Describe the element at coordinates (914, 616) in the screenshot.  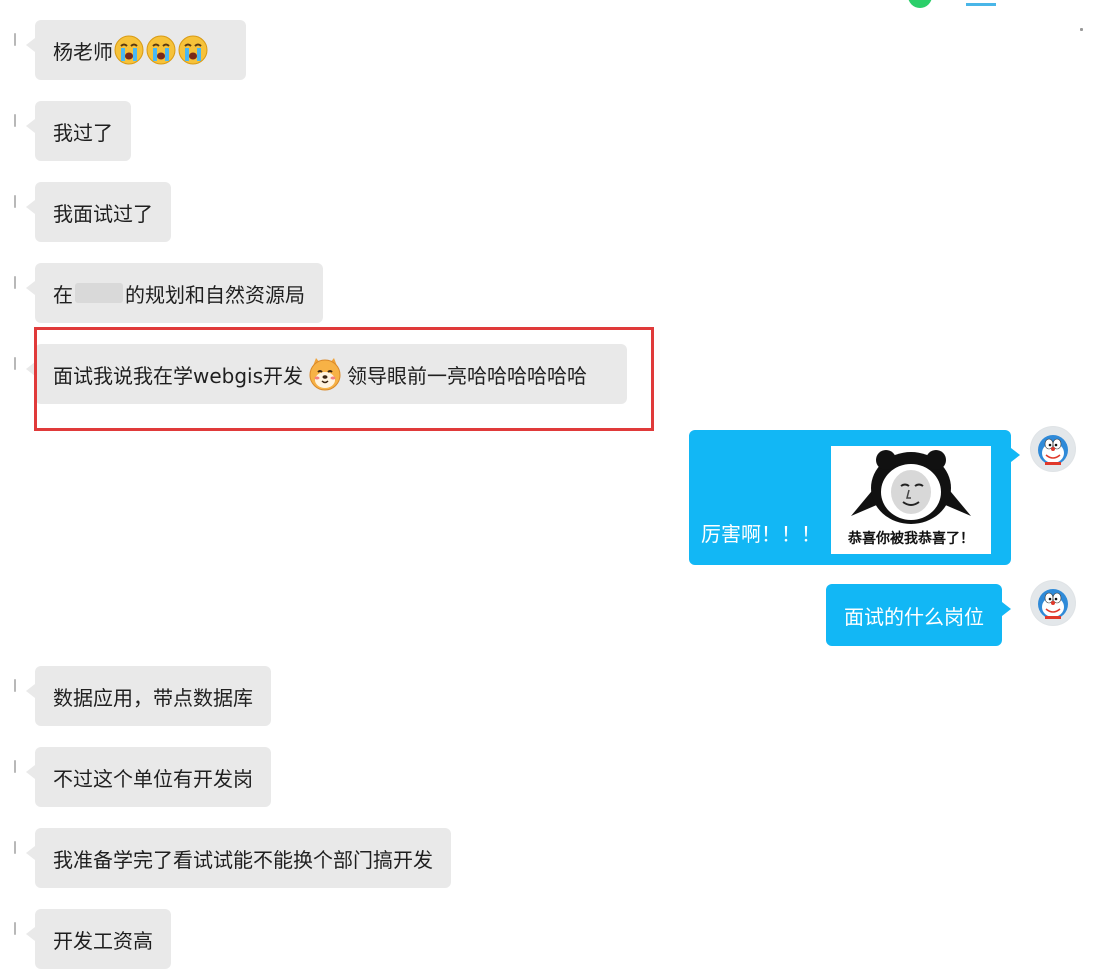
I see `message-text: 面试的什么岗位` at that location.